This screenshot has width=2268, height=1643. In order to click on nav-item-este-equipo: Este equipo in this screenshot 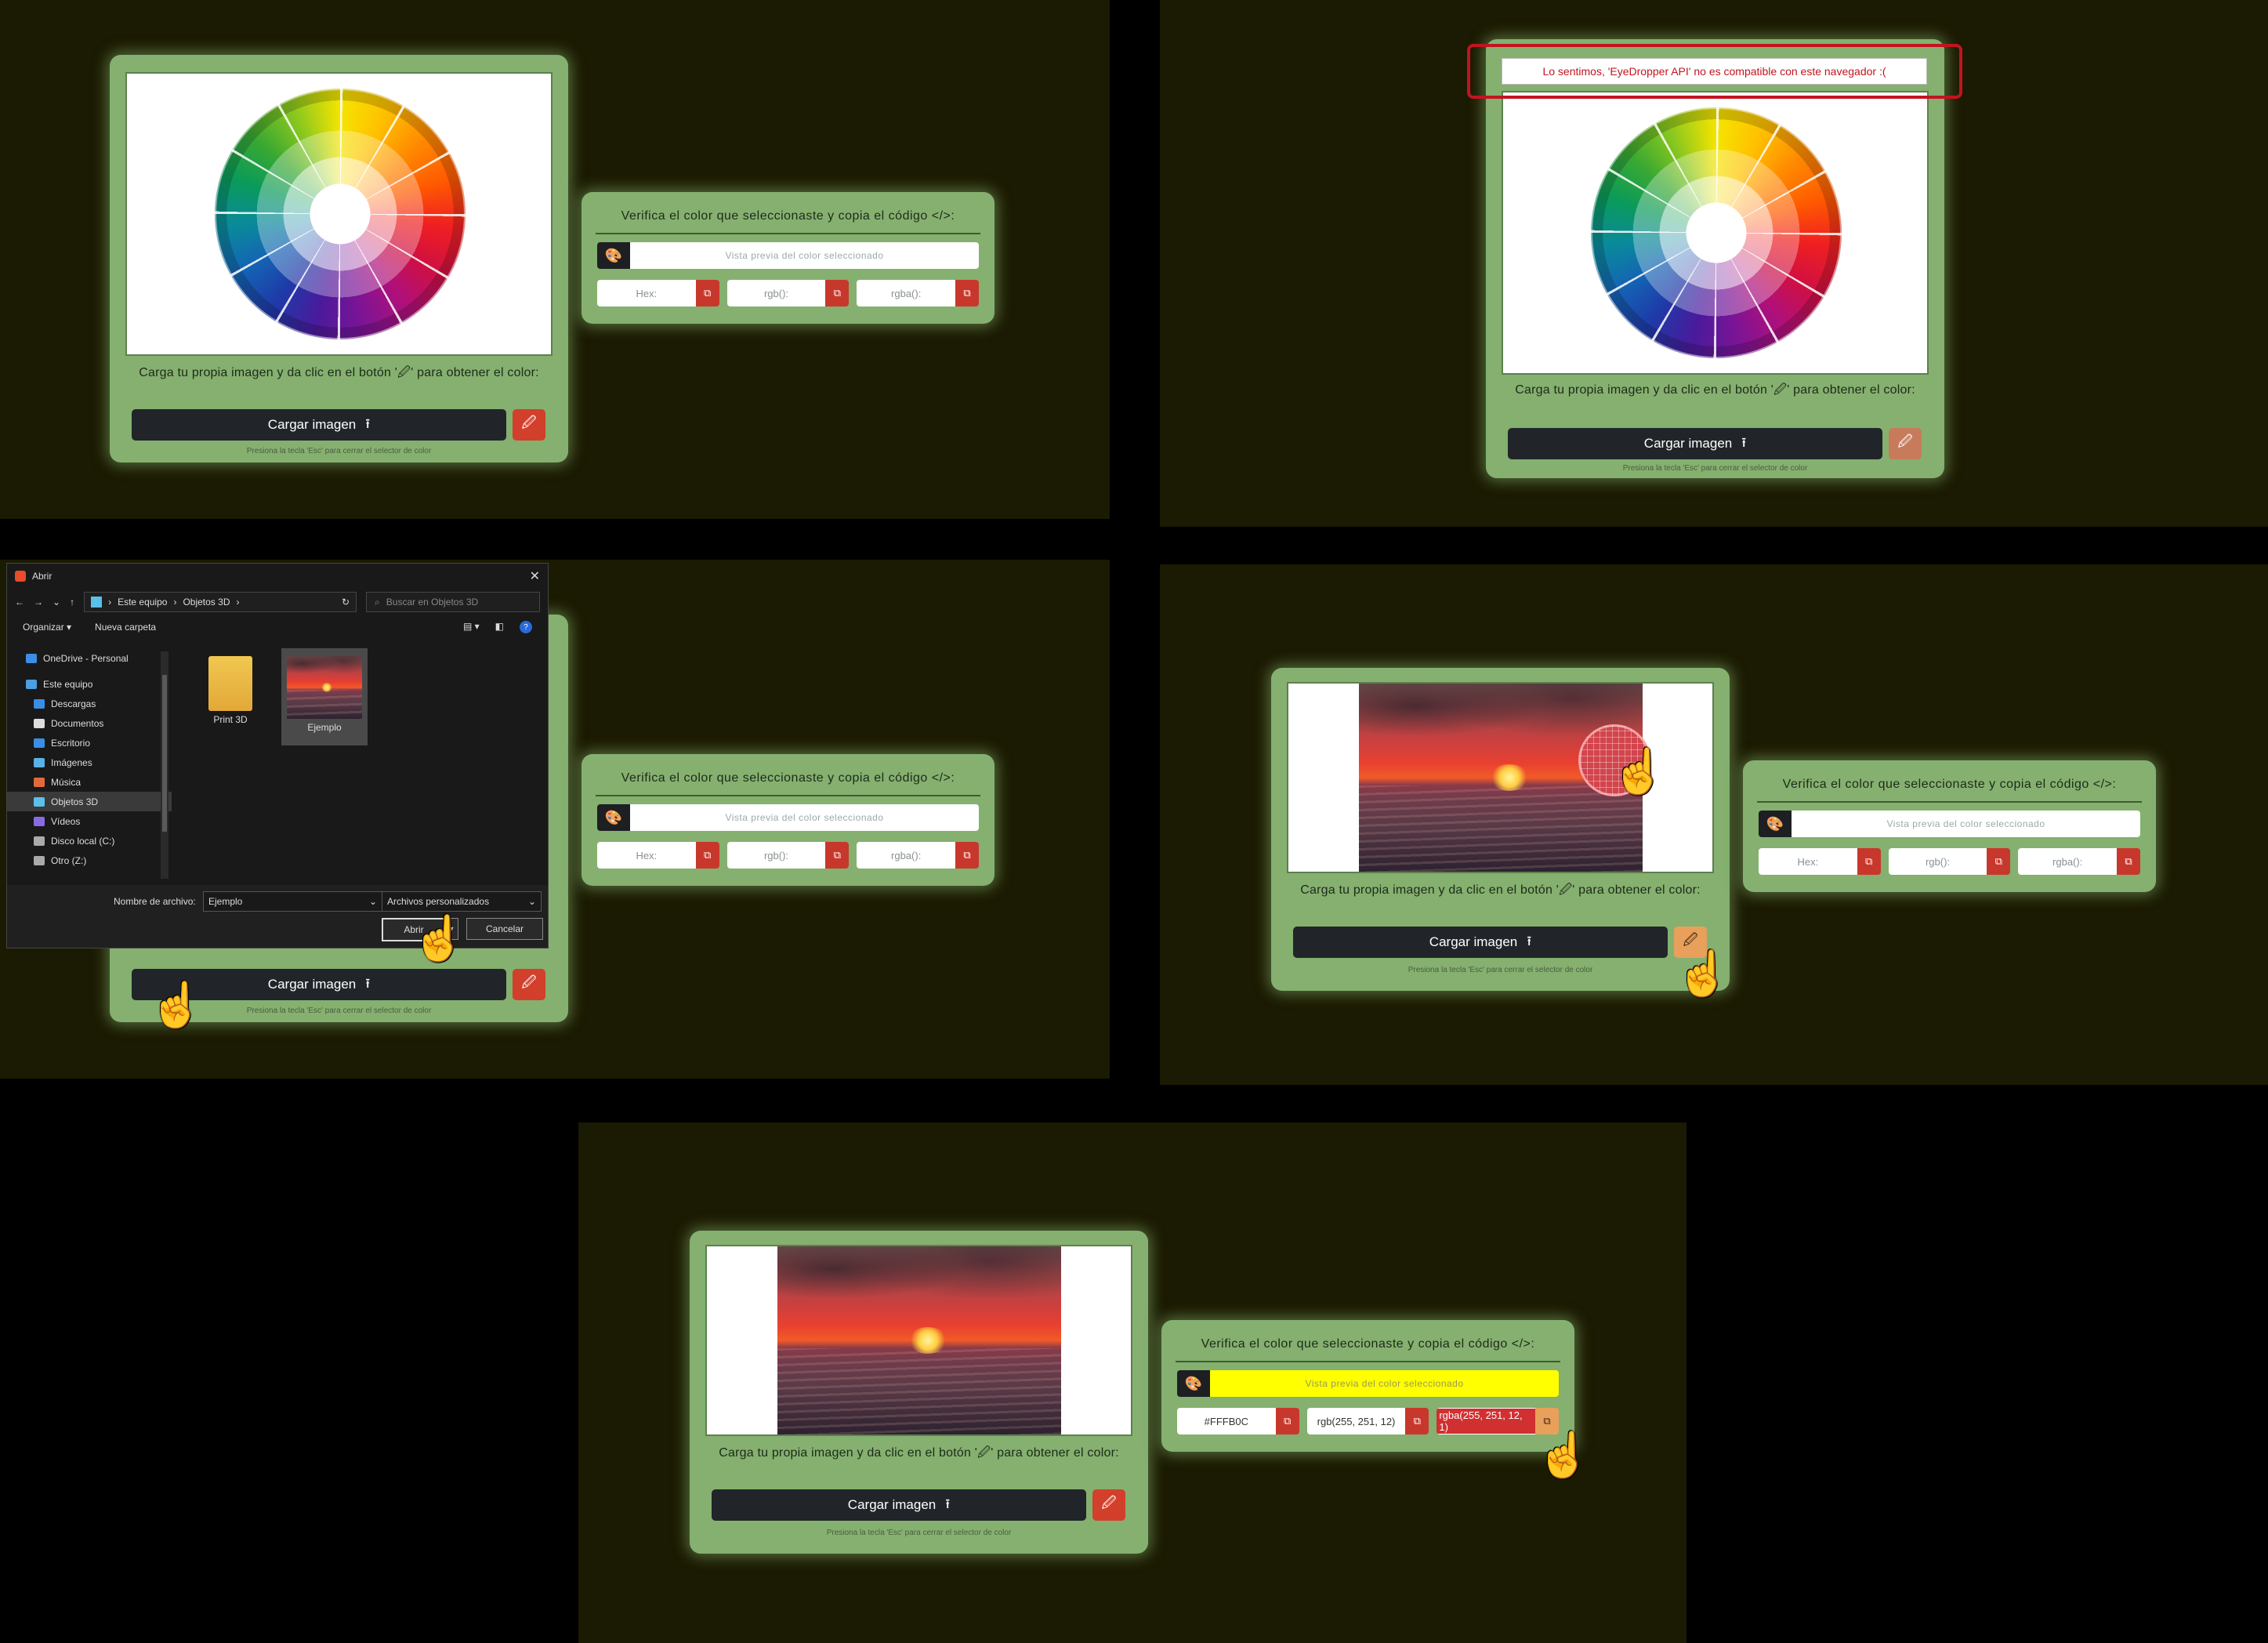, I will do `click(89, 684)`.